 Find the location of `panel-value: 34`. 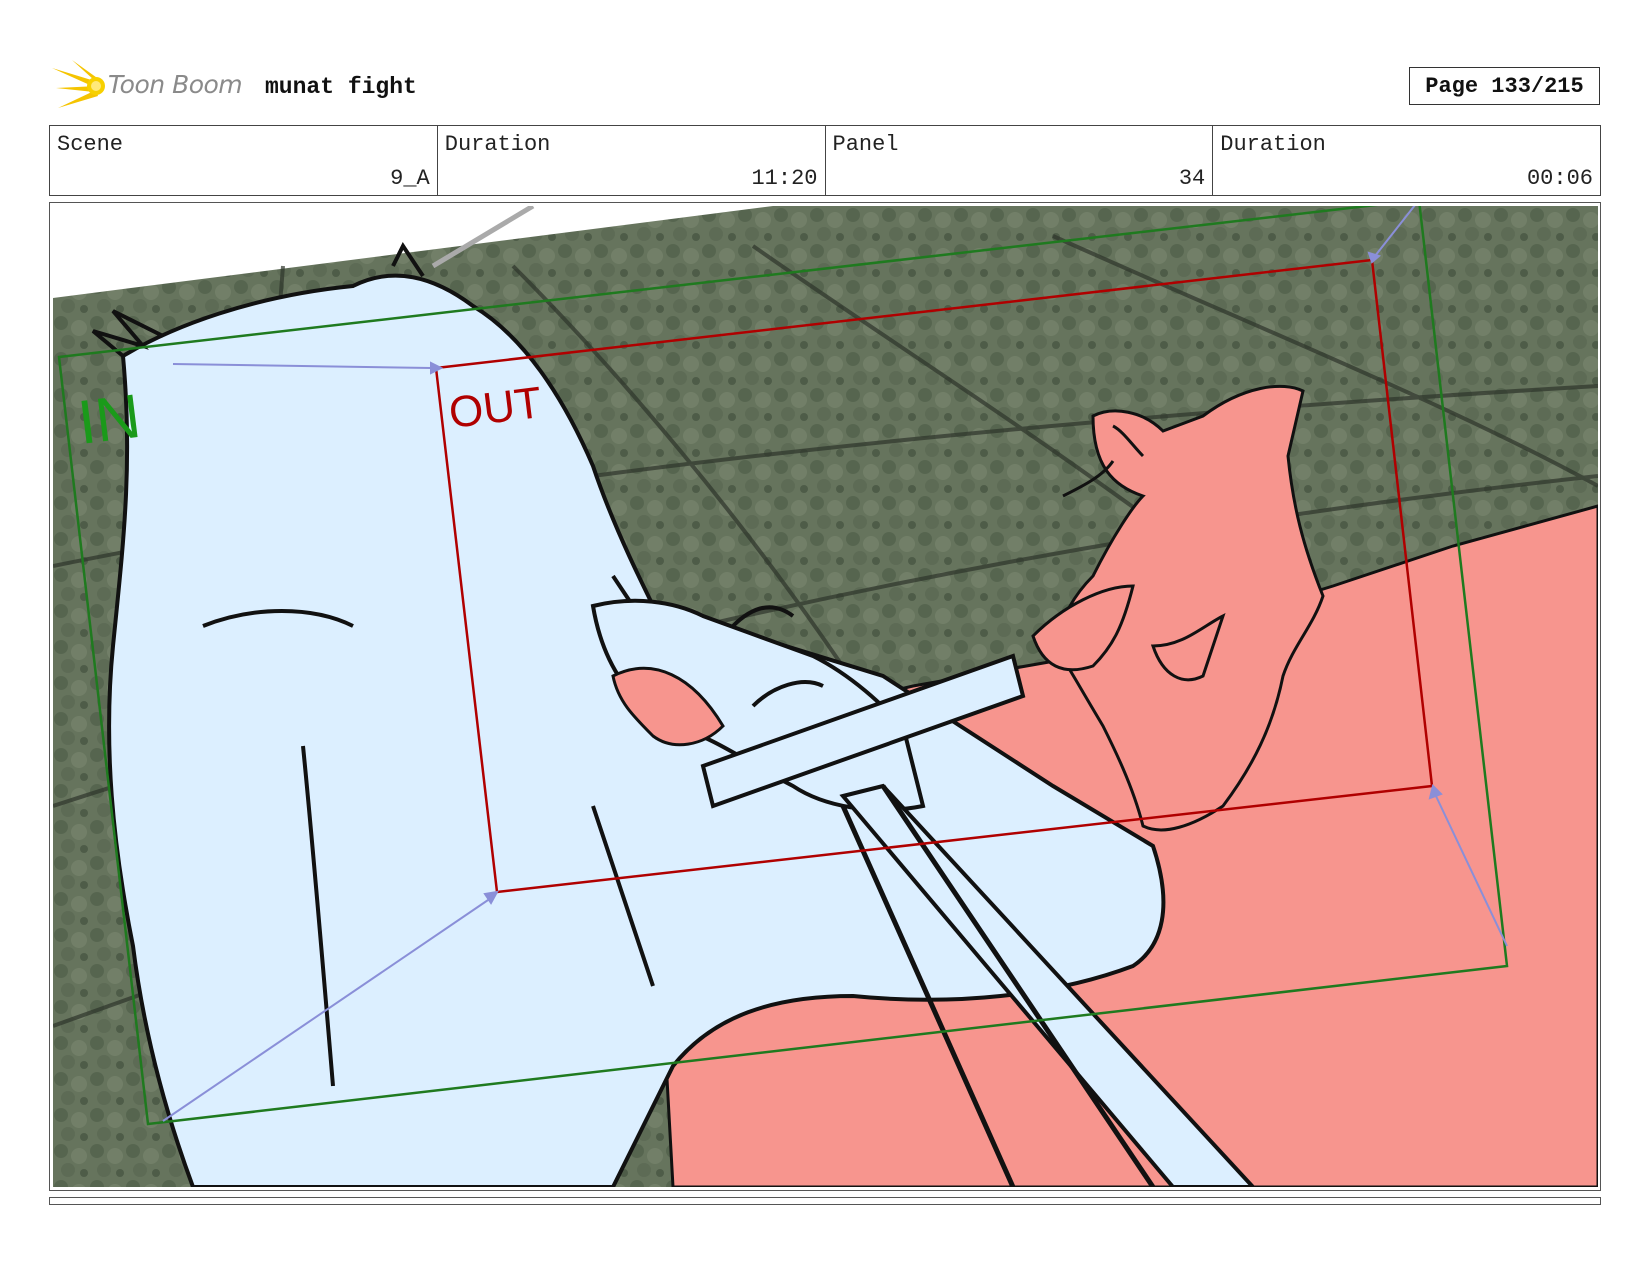

panel-value: 34 is located at coordinates (1192, 178).